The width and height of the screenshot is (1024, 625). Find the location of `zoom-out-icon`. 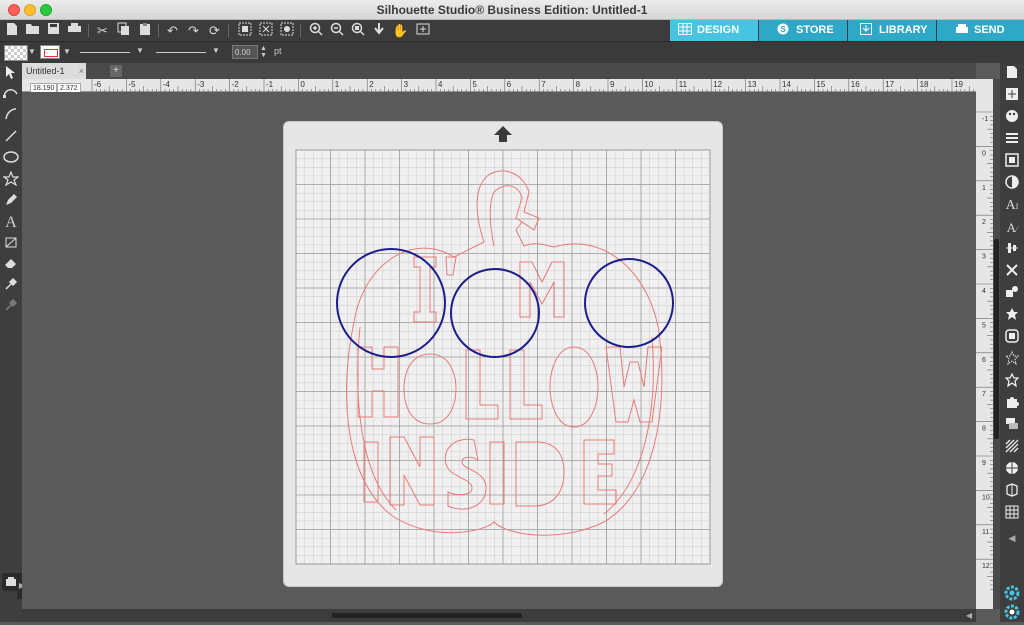

zoom-out-icon is located at coordinates (336, 30).